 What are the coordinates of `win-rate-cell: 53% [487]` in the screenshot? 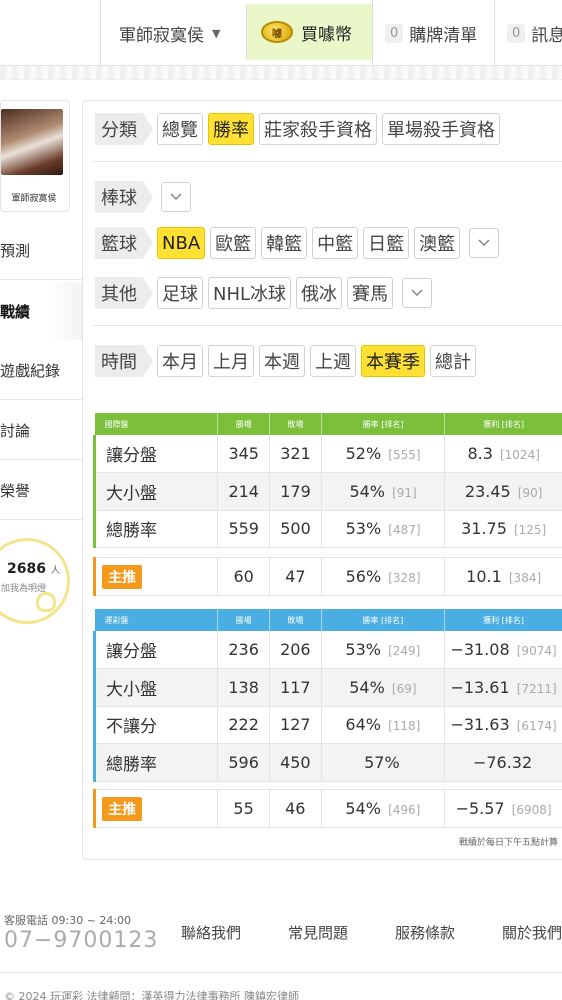 It's located at (383, 529).